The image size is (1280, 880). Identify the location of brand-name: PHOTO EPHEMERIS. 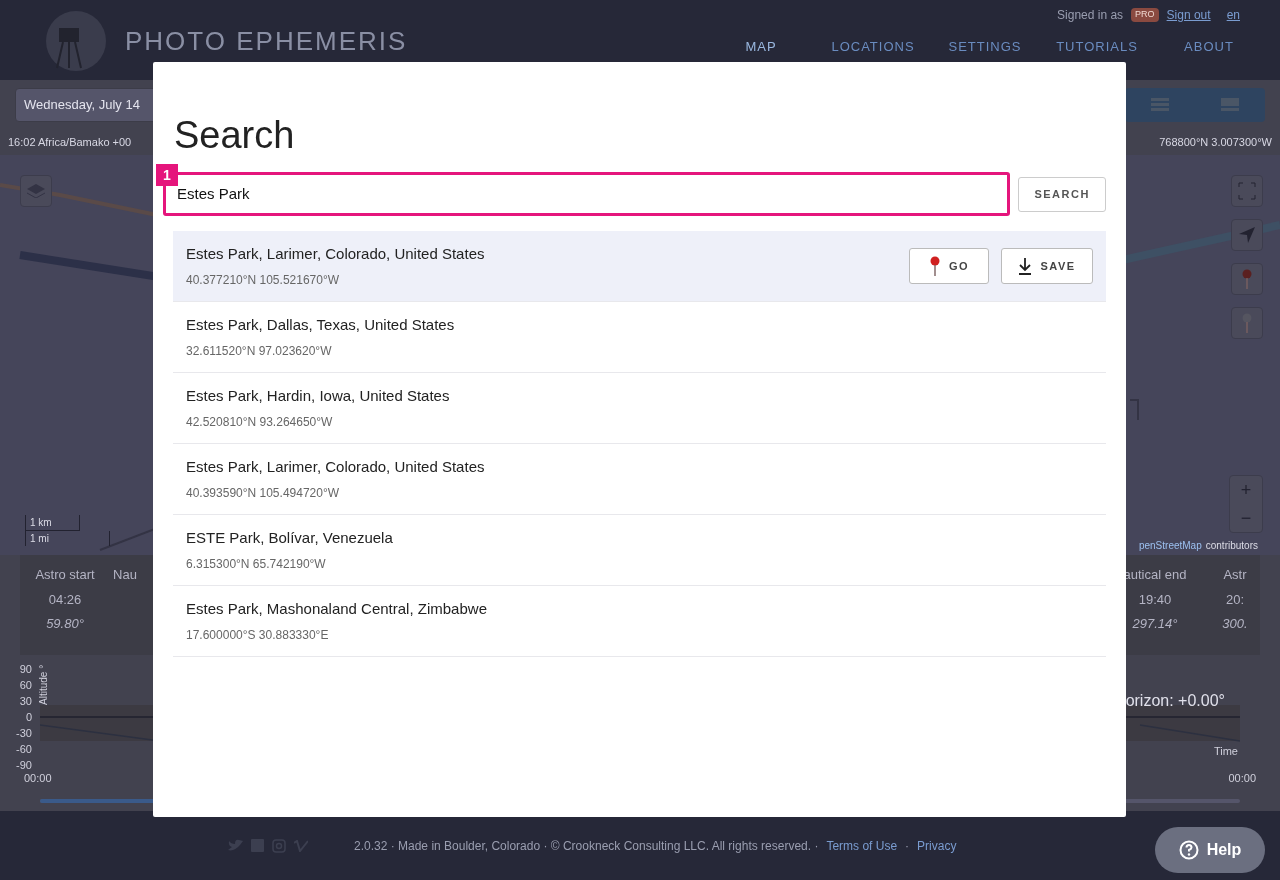
(266, 41).